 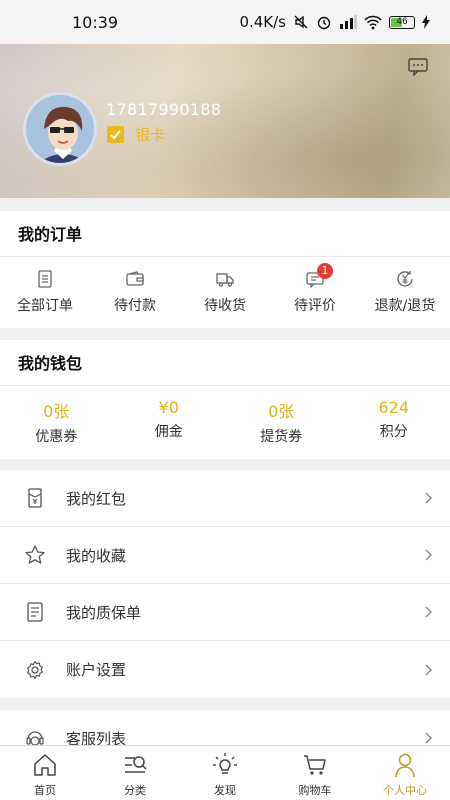 I want to click on gear-icon, so click(x=35, y=669).